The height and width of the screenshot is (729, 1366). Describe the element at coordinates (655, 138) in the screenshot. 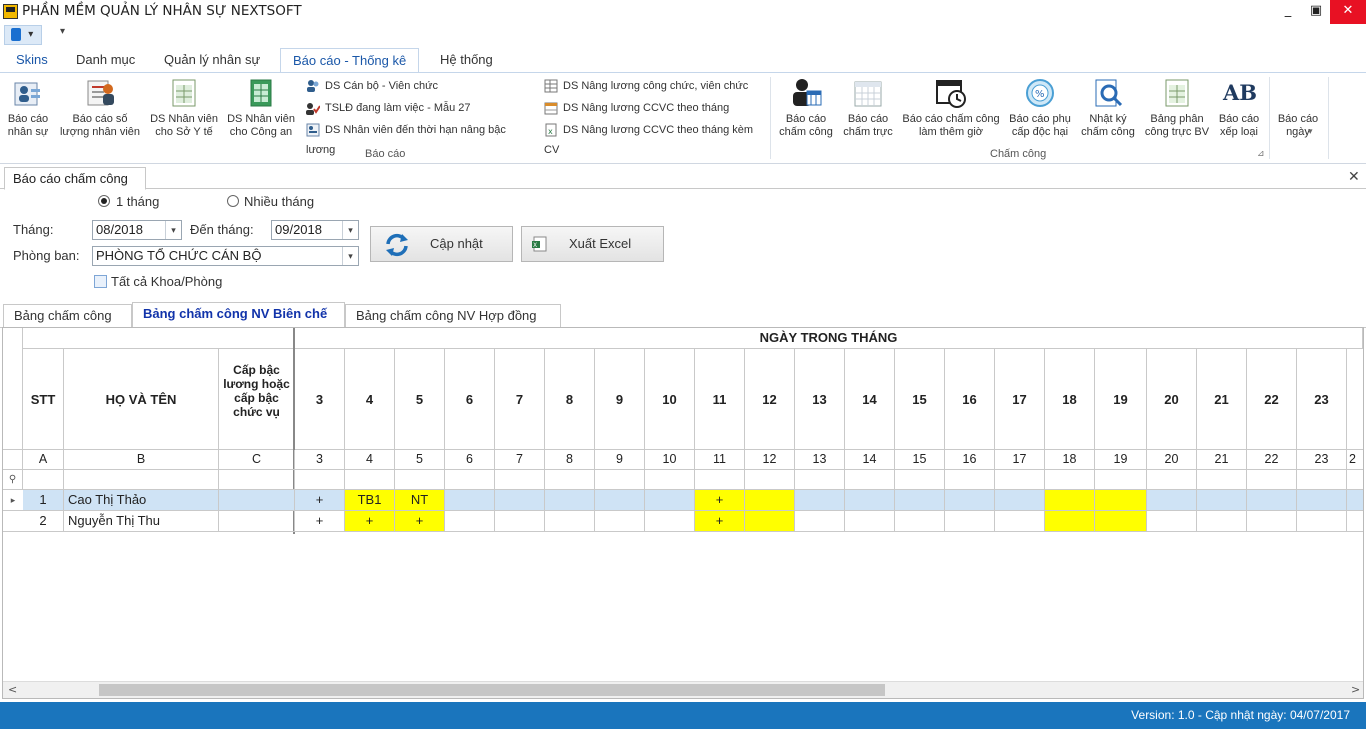

I see `ds-nang-luong-kem-cv-item: x DS Nâng lương CCVC theo tháng kèm CV` at that location.